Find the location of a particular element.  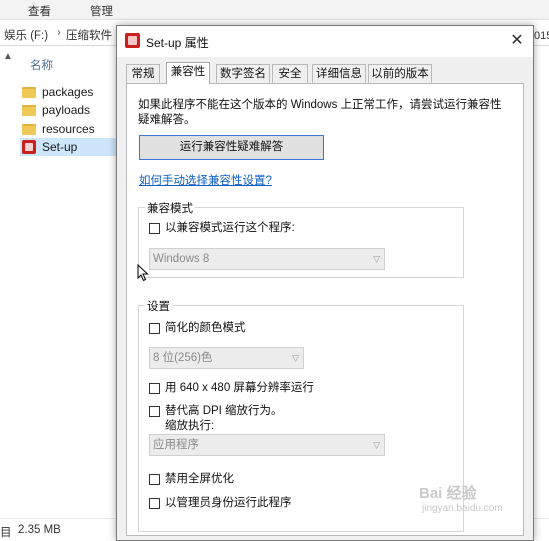

os-version-value: Windows 8 is located at coordinates (181, 259).